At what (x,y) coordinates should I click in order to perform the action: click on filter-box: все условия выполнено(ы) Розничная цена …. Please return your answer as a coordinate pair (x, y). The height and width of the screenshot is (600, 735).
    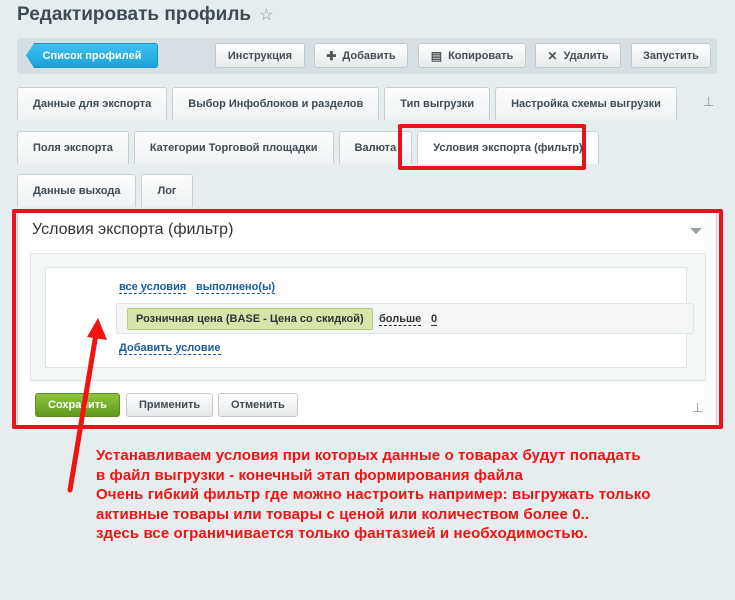
    Looking at the image, I should click on (369, 317).